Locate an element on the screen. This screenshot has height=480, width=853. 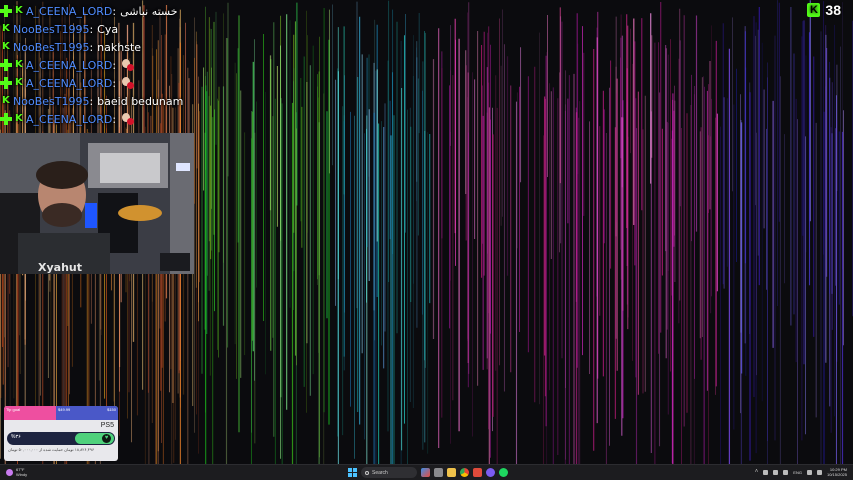
search-placeholder: Search is located at coordinates (380, 472).